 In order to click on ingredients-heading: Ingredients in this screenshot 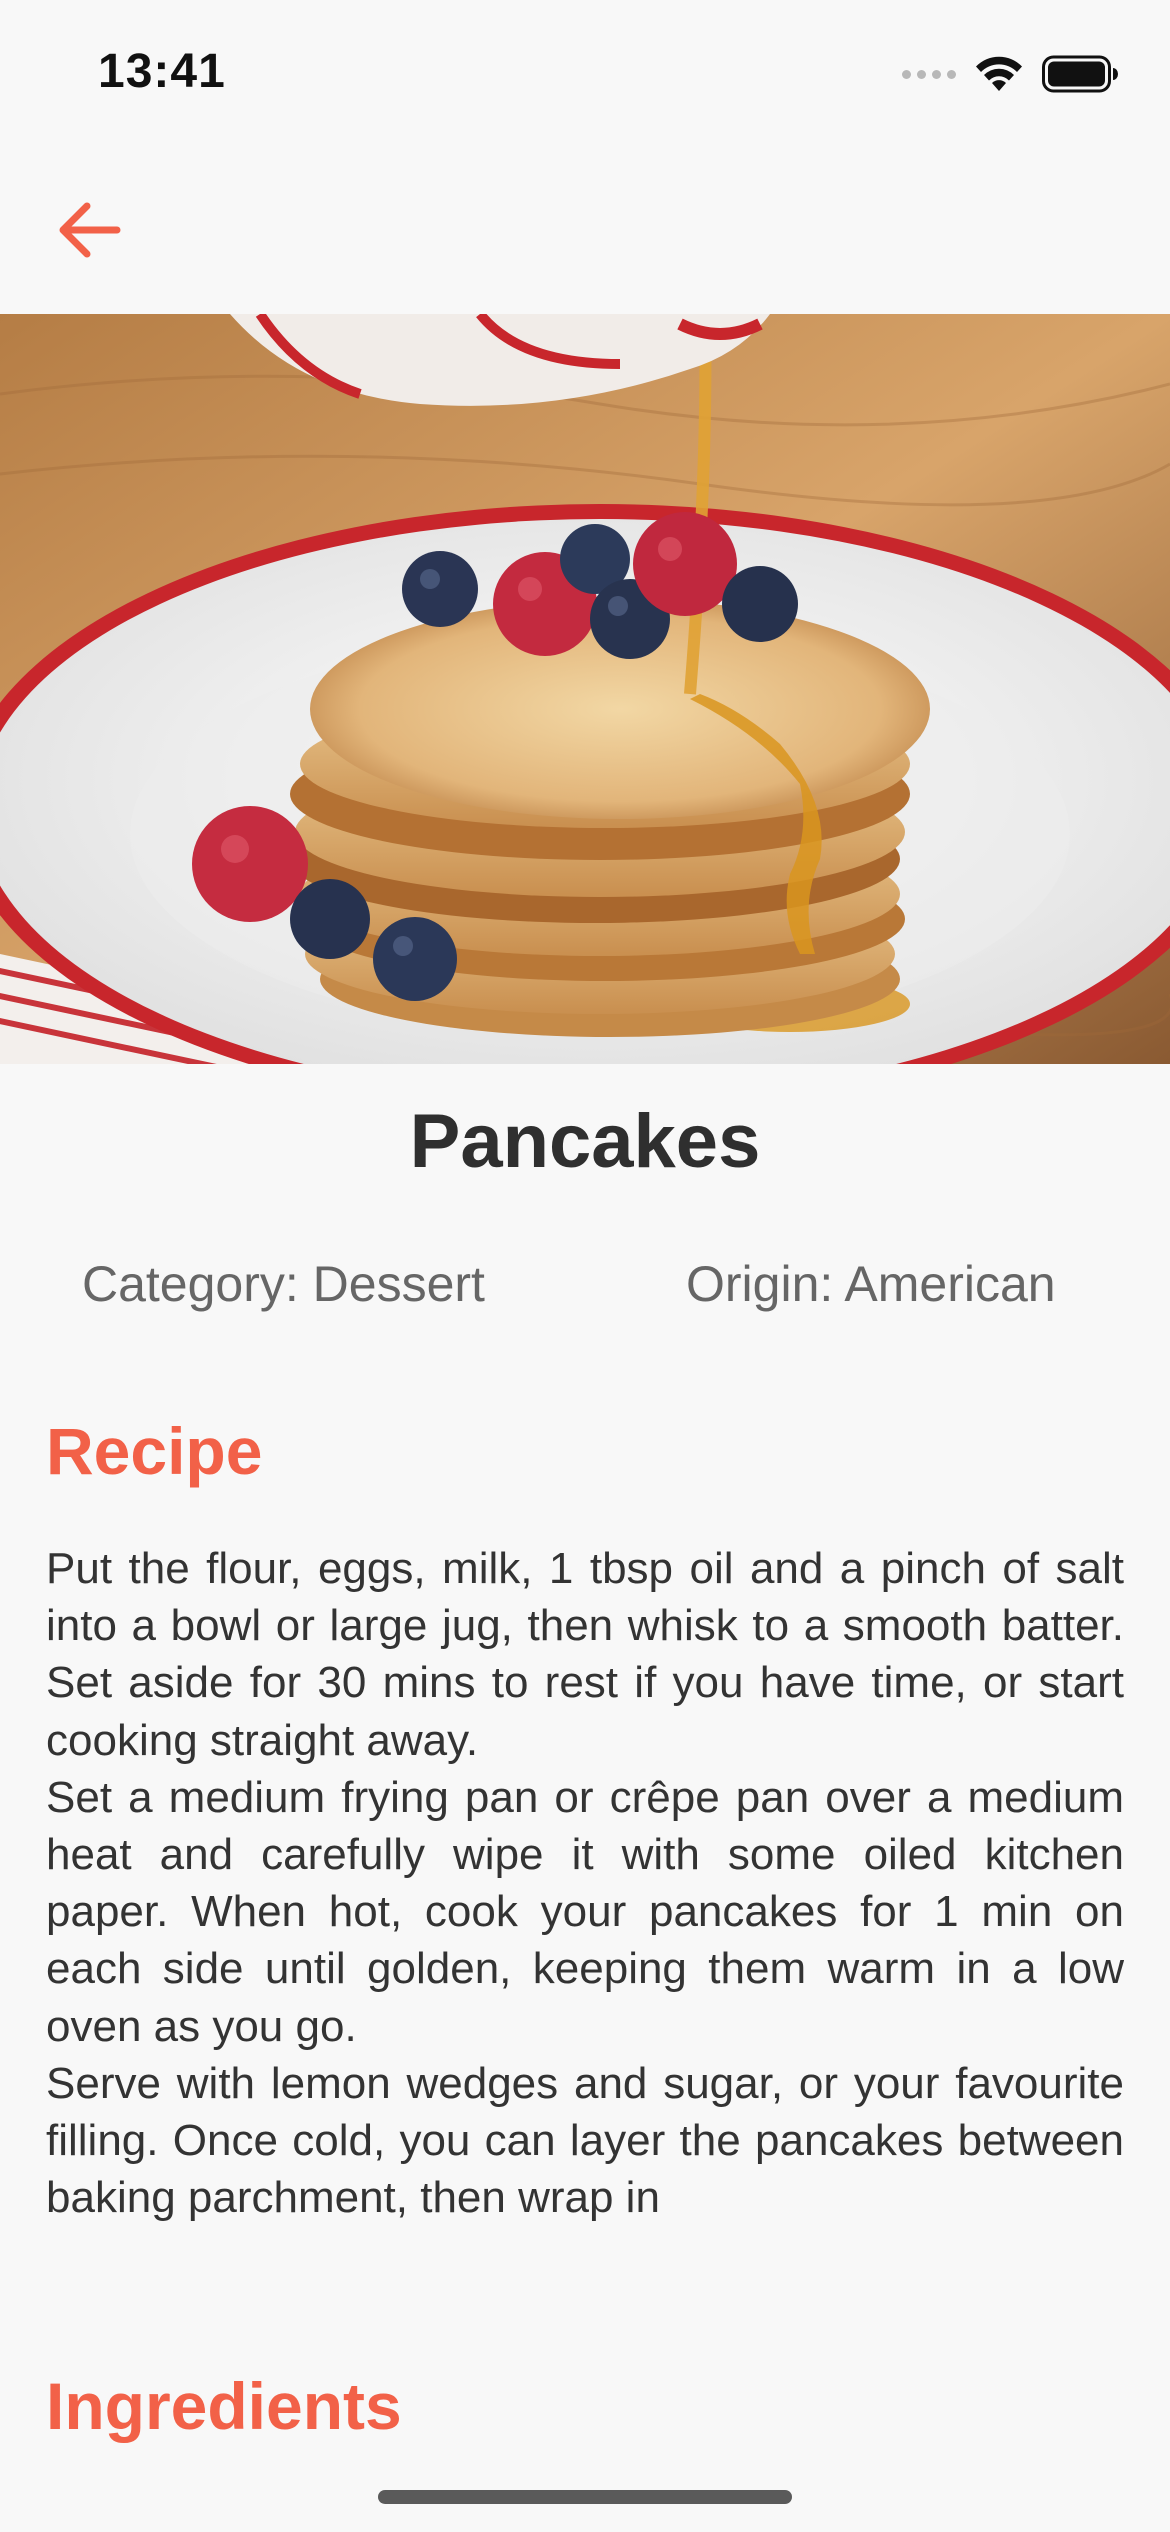, I will do `click(224, 2406)`.